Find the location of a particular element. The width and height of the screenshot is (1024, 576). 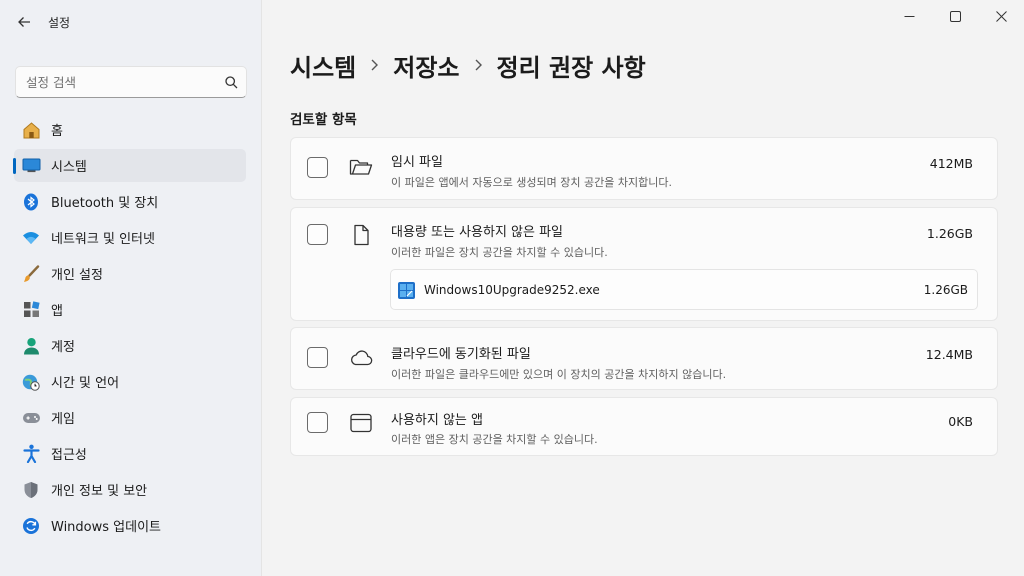

breadcrumb-item-current: 정리 권장 사항 is located at coordinates (571, 68).